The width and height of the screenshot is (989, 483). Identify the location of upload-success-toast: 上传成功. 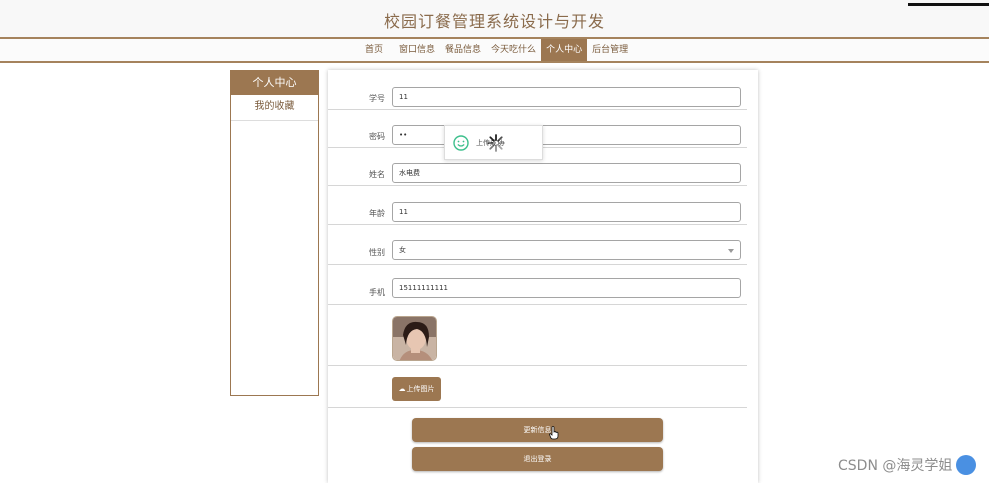
(493, 142).